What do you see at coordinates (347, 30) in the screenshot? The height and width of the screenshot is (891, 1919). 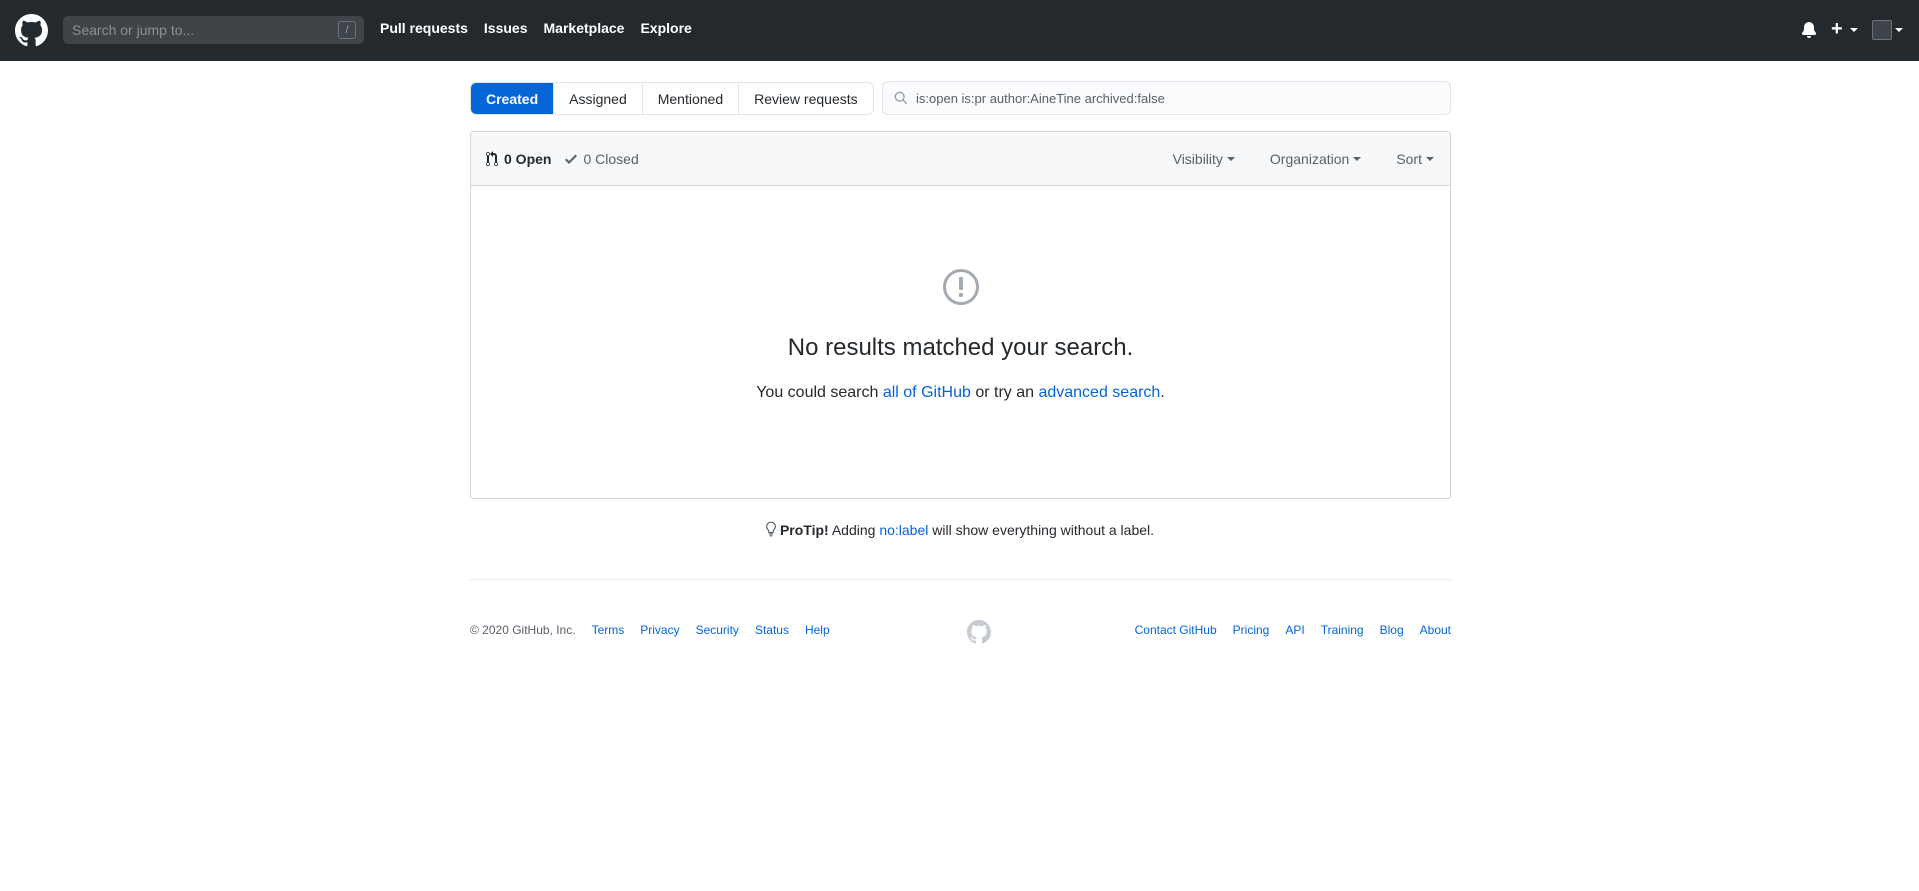 I see `slash-shortcut-hint: /` at bounding box center [347, 30].